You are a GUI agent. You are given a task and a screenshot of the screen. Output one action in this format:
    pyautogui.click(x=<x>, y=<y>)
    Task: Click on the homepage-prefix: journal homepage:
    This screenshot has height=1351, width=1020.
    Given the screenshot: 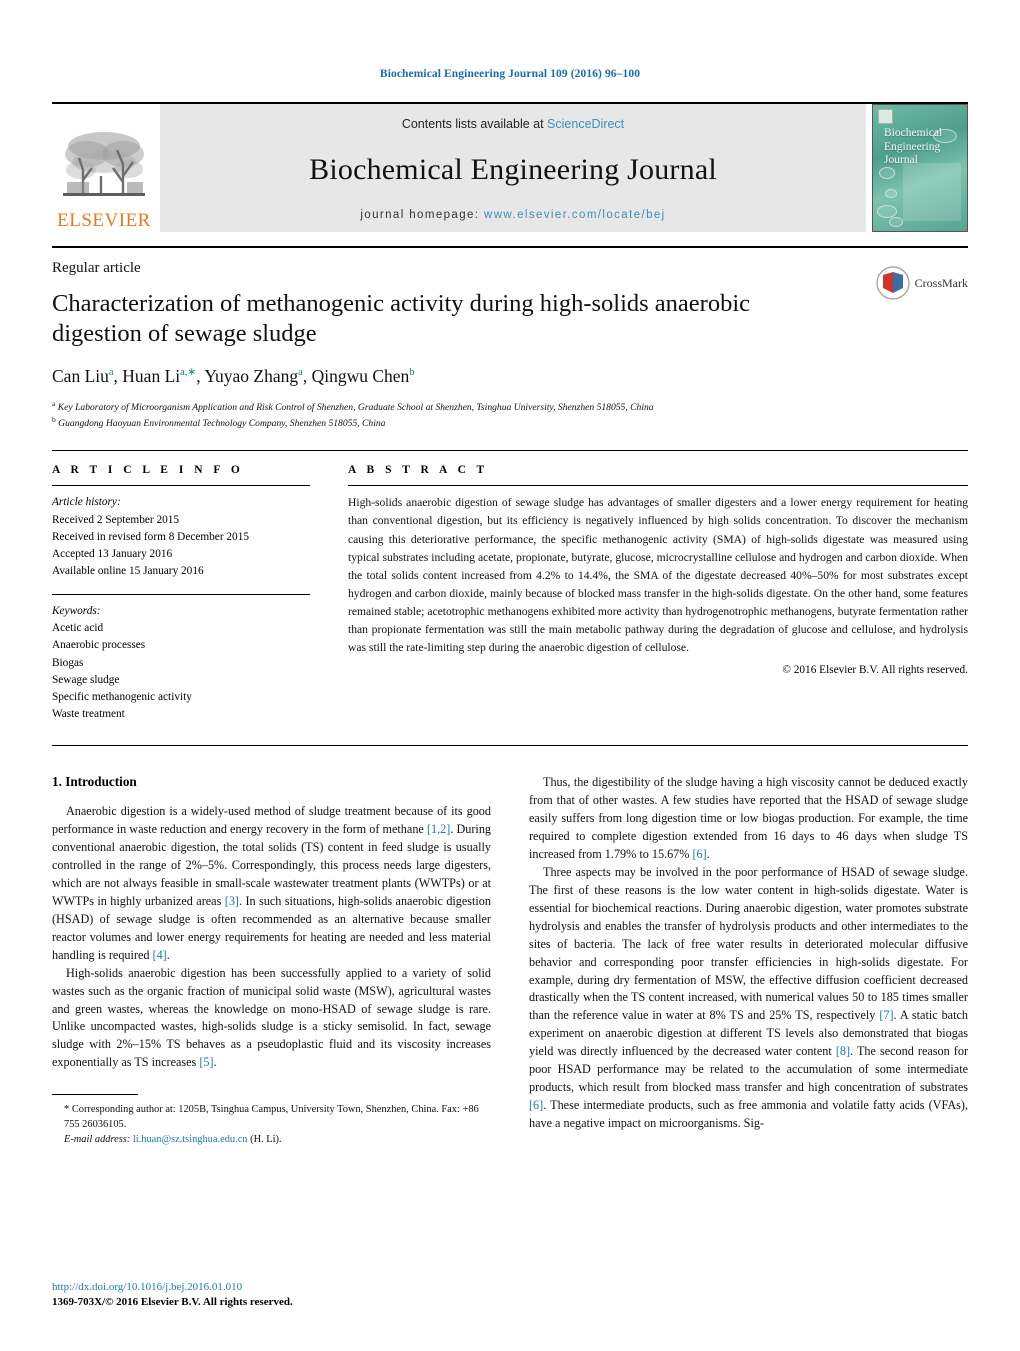 What is the action you would take?
    pyautogui.click(x=422, y=215)
    